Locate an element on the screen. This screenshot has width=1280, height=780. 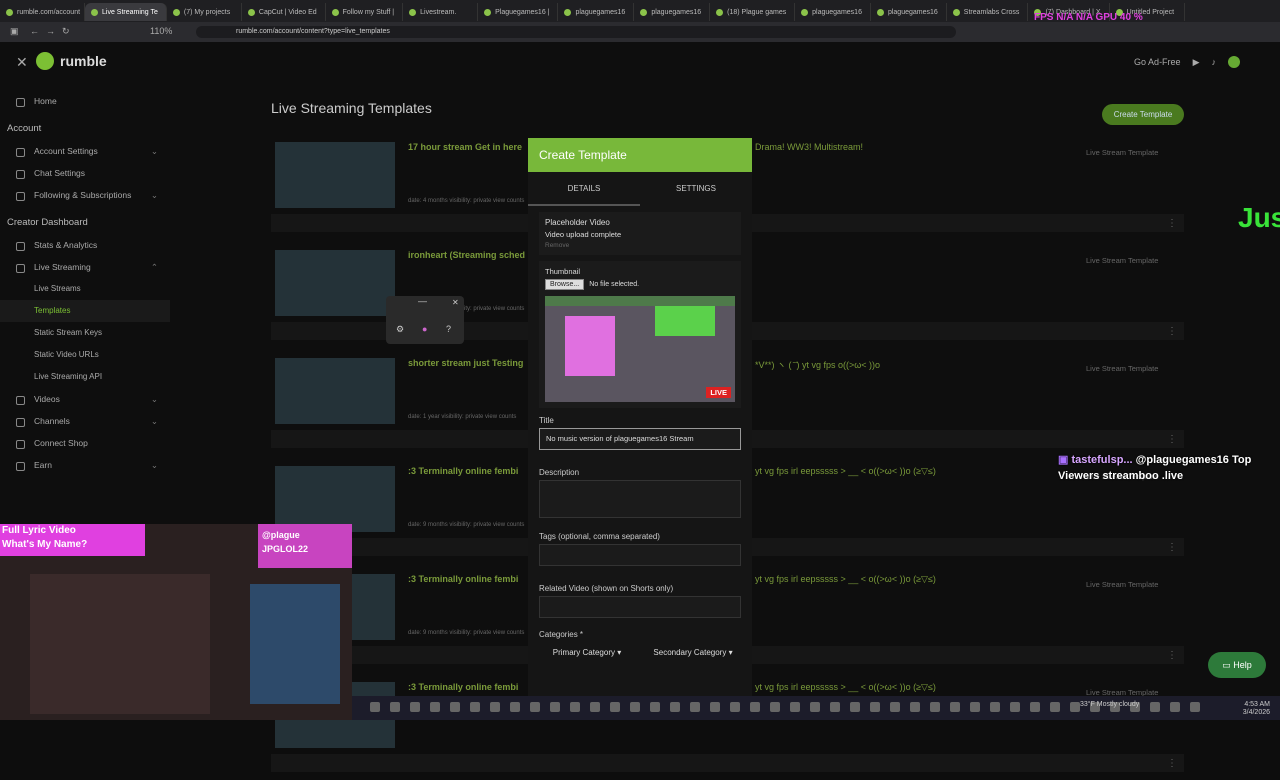
browser-tab: (7) My projects is located at coordinates (204, 12).